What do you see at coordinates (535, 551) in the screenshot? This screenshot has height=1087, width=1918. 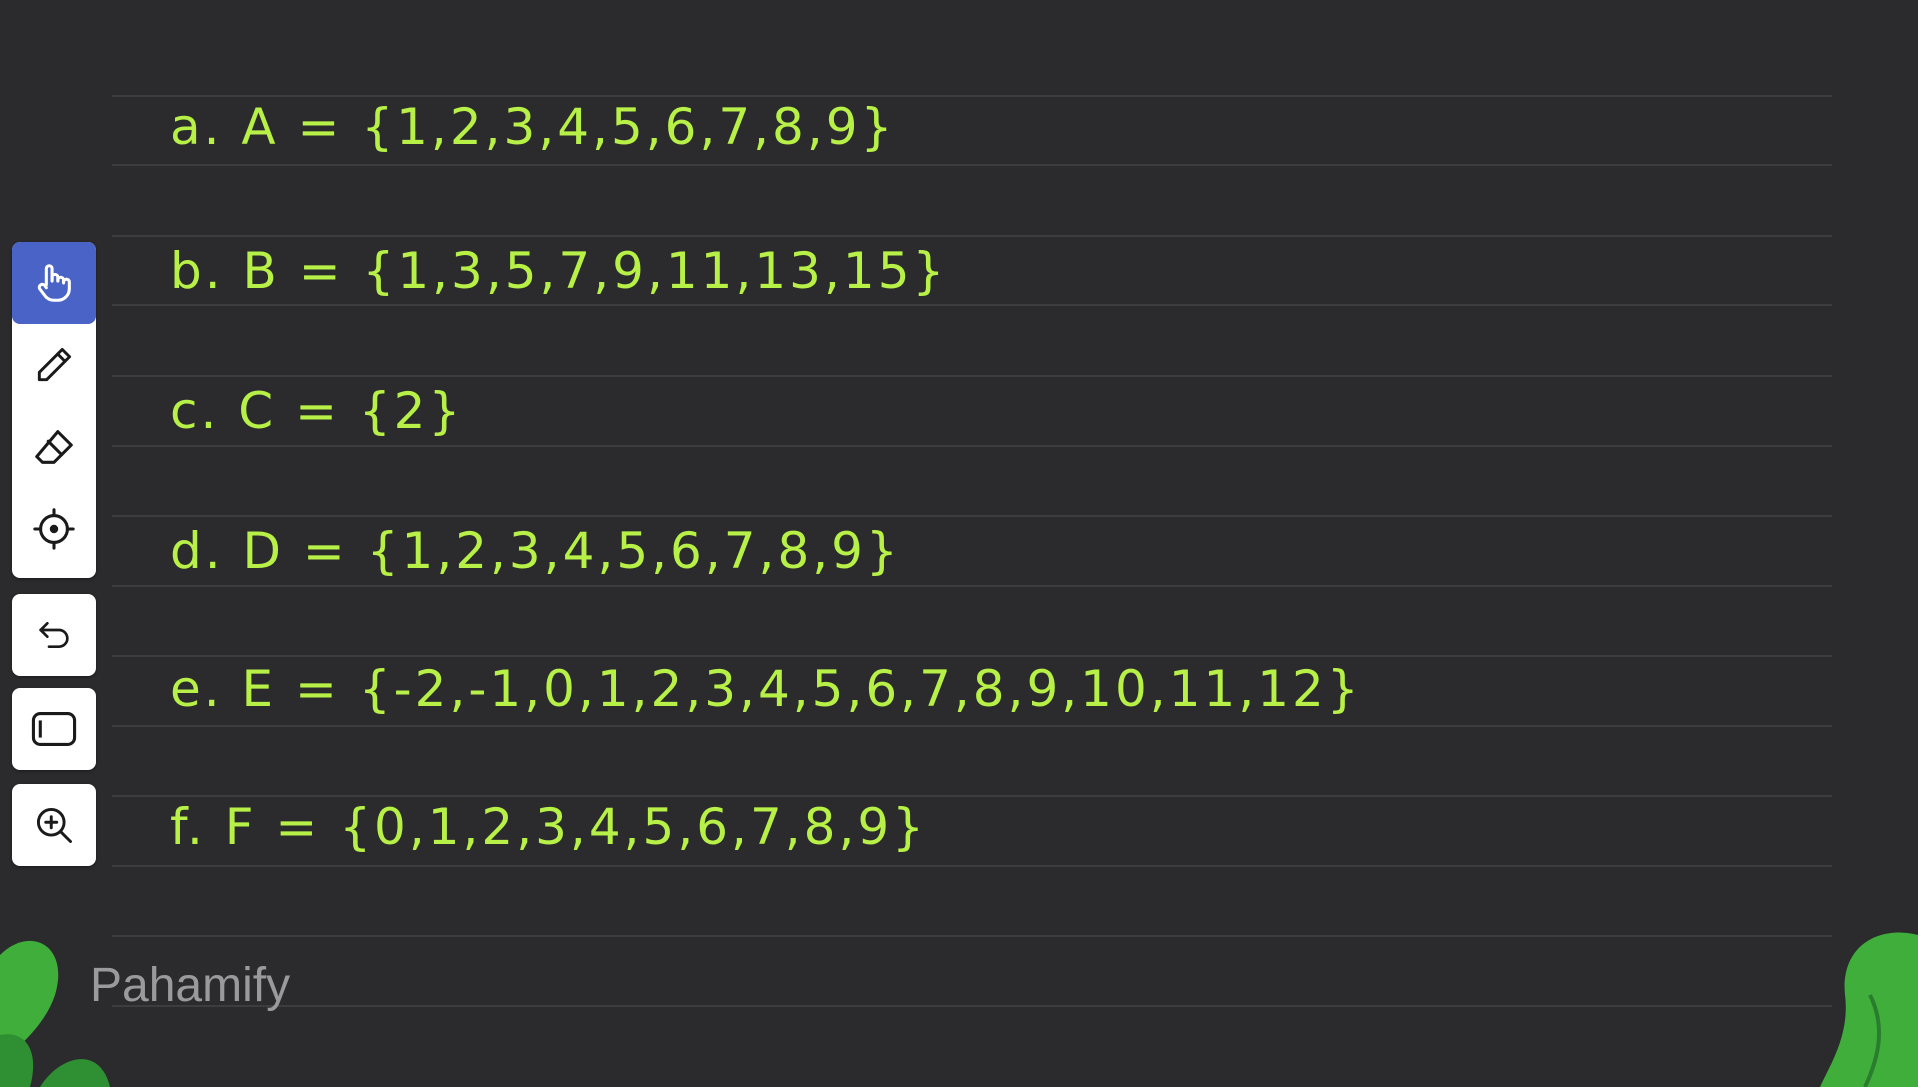 I see `handwritten-line-d: d. D = {1,2,3,4,5,6,7,8,9}` at bounding box center [535, 551].